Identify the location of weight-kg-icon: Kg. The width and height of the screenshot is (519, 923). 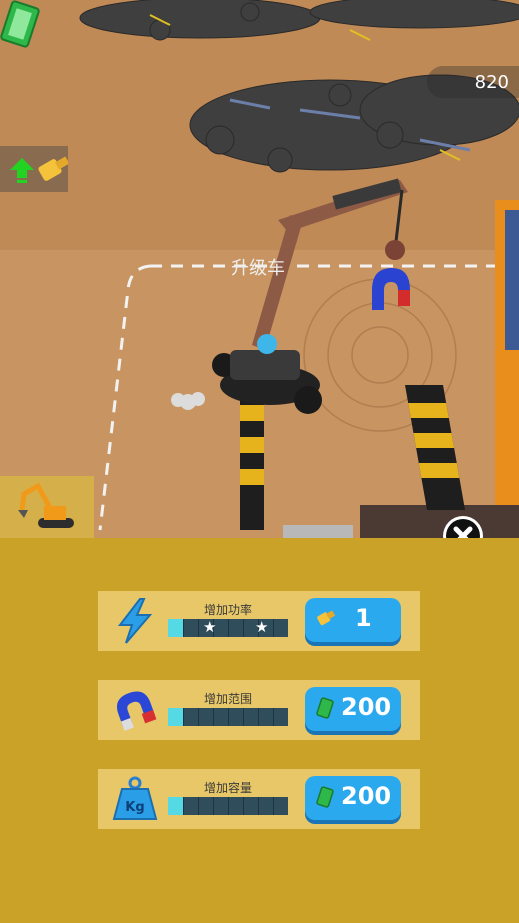
(135, 798).